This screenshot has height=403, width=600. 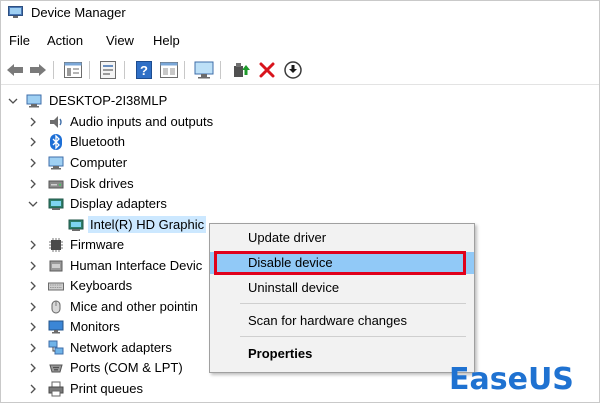 I want to click on network-adapter-icon, so click(x=56, y=347).